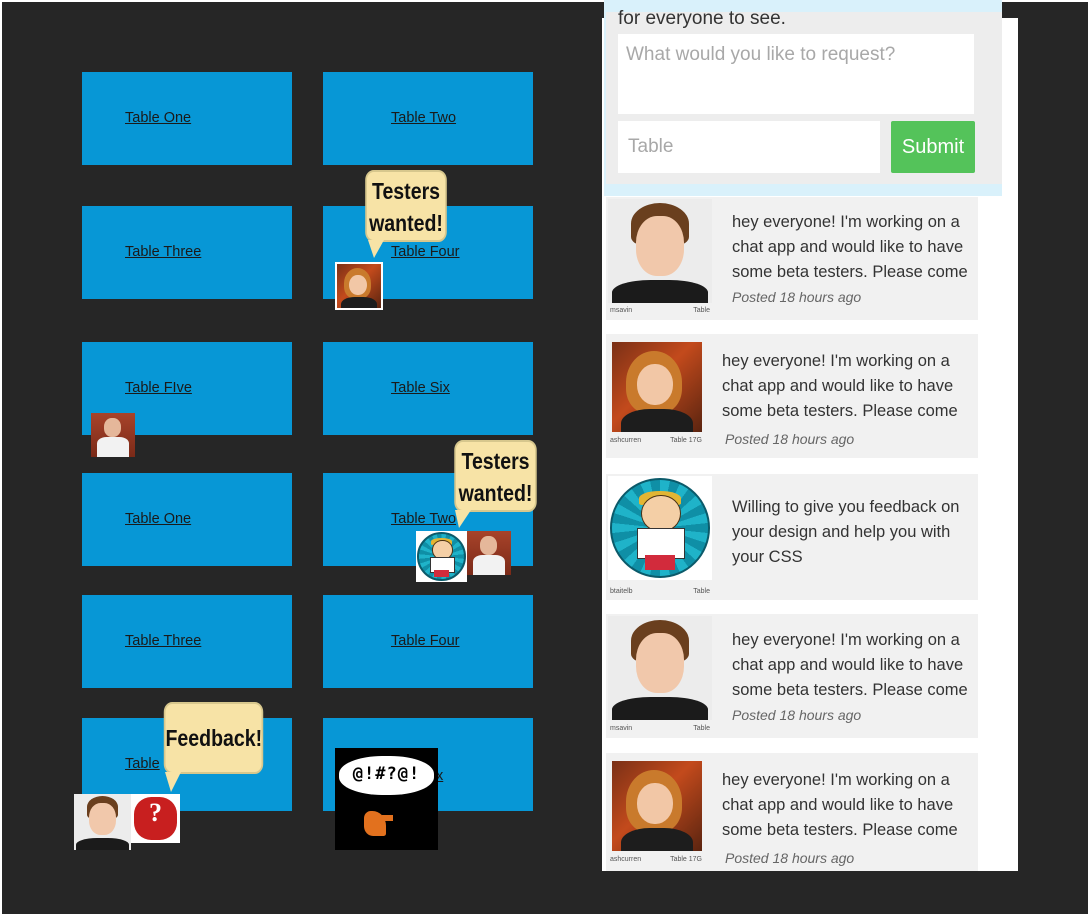  Describe the element at coordinates (386, 774) in the screenshot. I see `pixel-text: @!#?@!` at that location.